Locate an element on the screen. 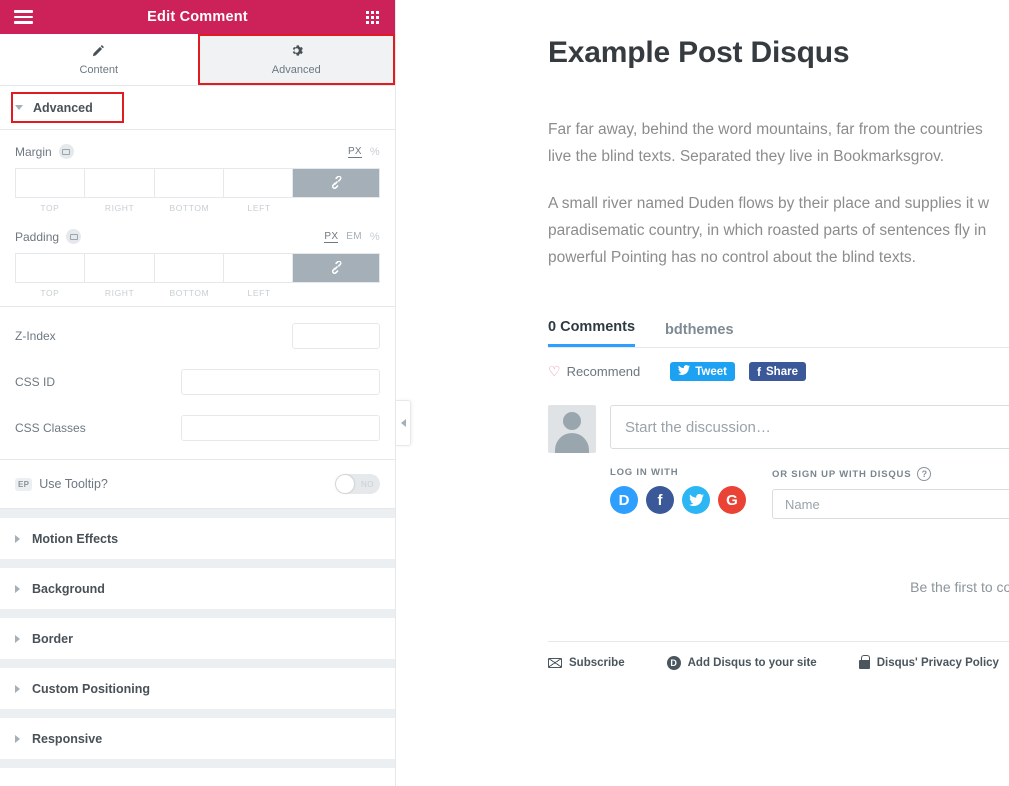  margin-unit-percent: % is located at coordinates (375, 152).